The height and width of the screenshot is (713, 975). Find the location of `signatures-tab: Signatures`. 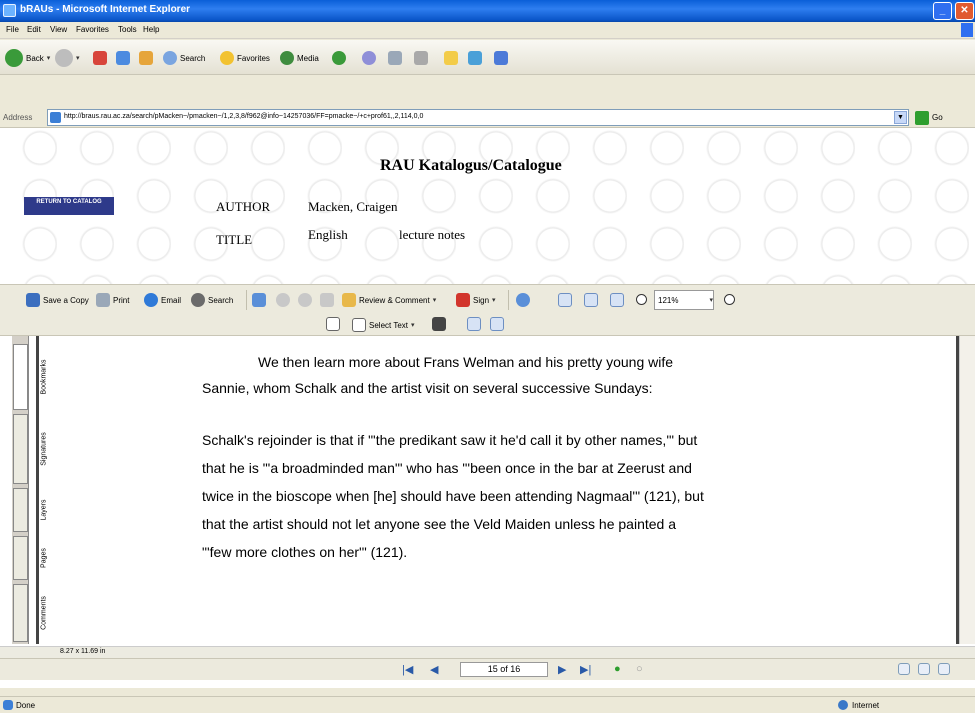

signatures-tab: Signatures is located at coordinates (30, 449).